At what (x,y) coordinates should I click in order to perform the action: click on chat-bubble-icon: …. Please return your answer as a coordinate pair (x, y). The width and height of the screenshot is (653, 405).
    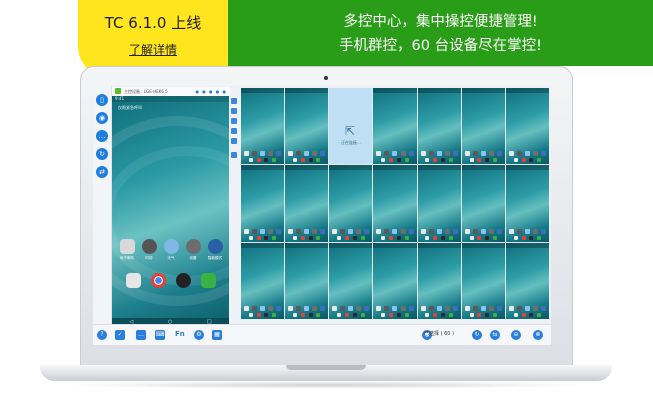
    Looking at the image, I should click on (141, 335).